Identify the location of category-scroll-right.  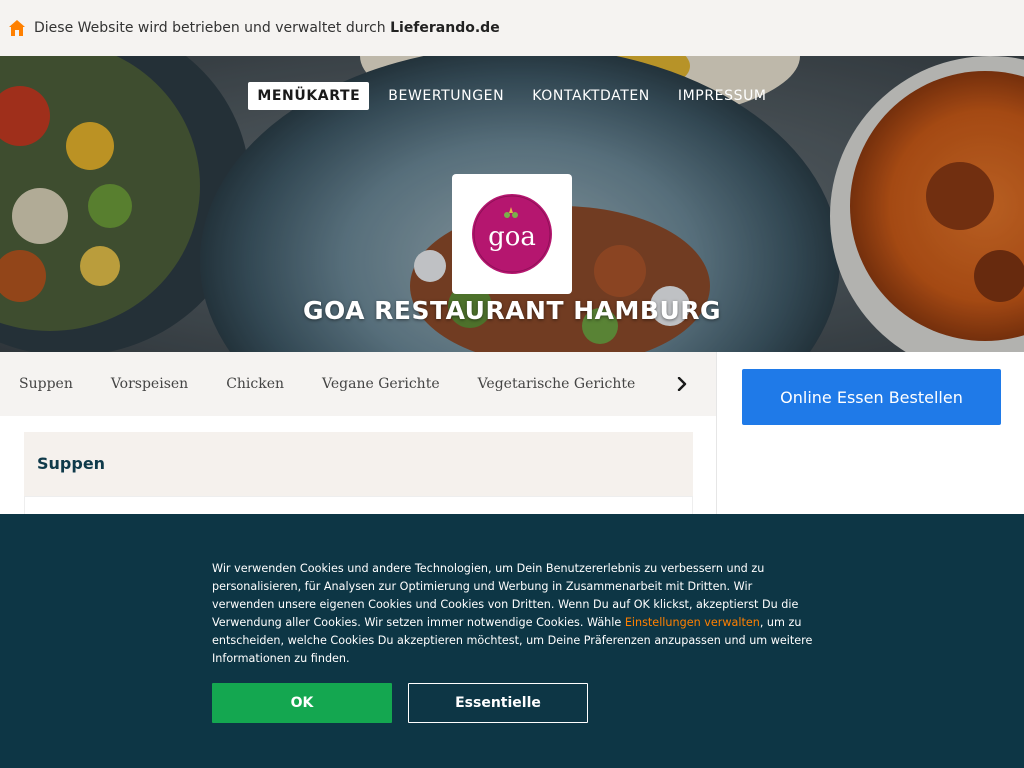
(682, 384).